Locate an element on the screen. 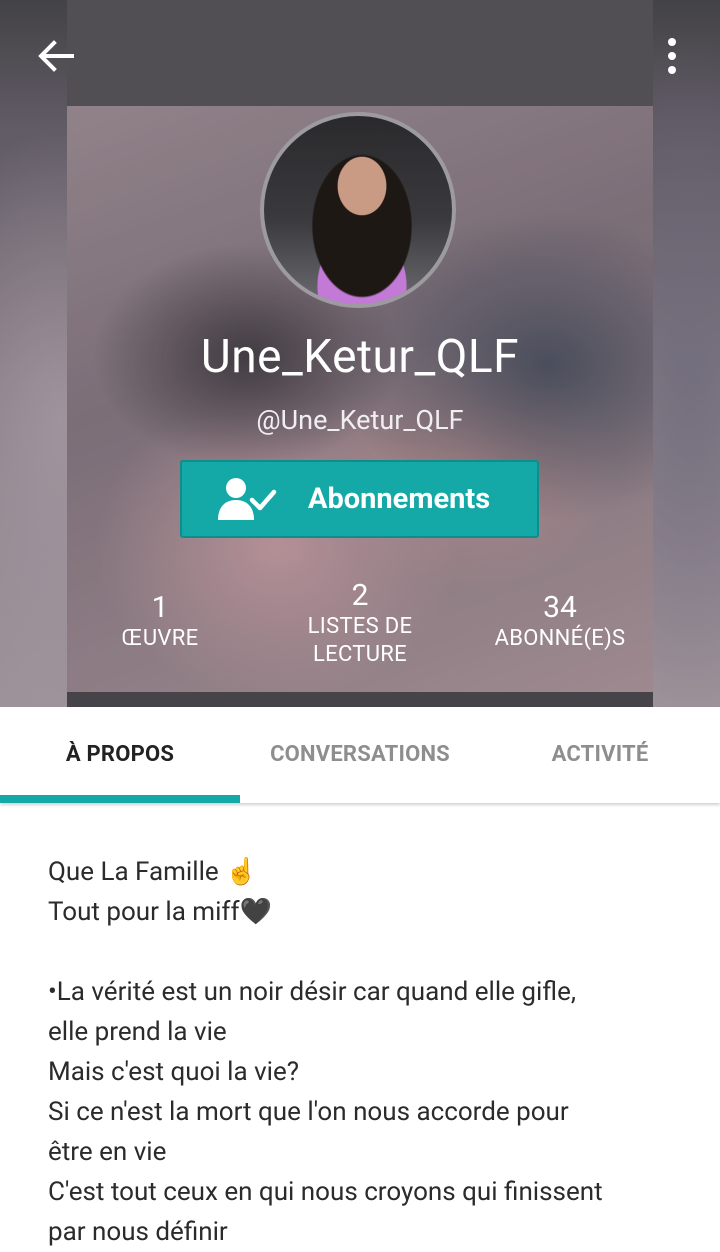  stat-reading-lists-label: LISTES DE LECTURE is located at coordinates (360, 640).